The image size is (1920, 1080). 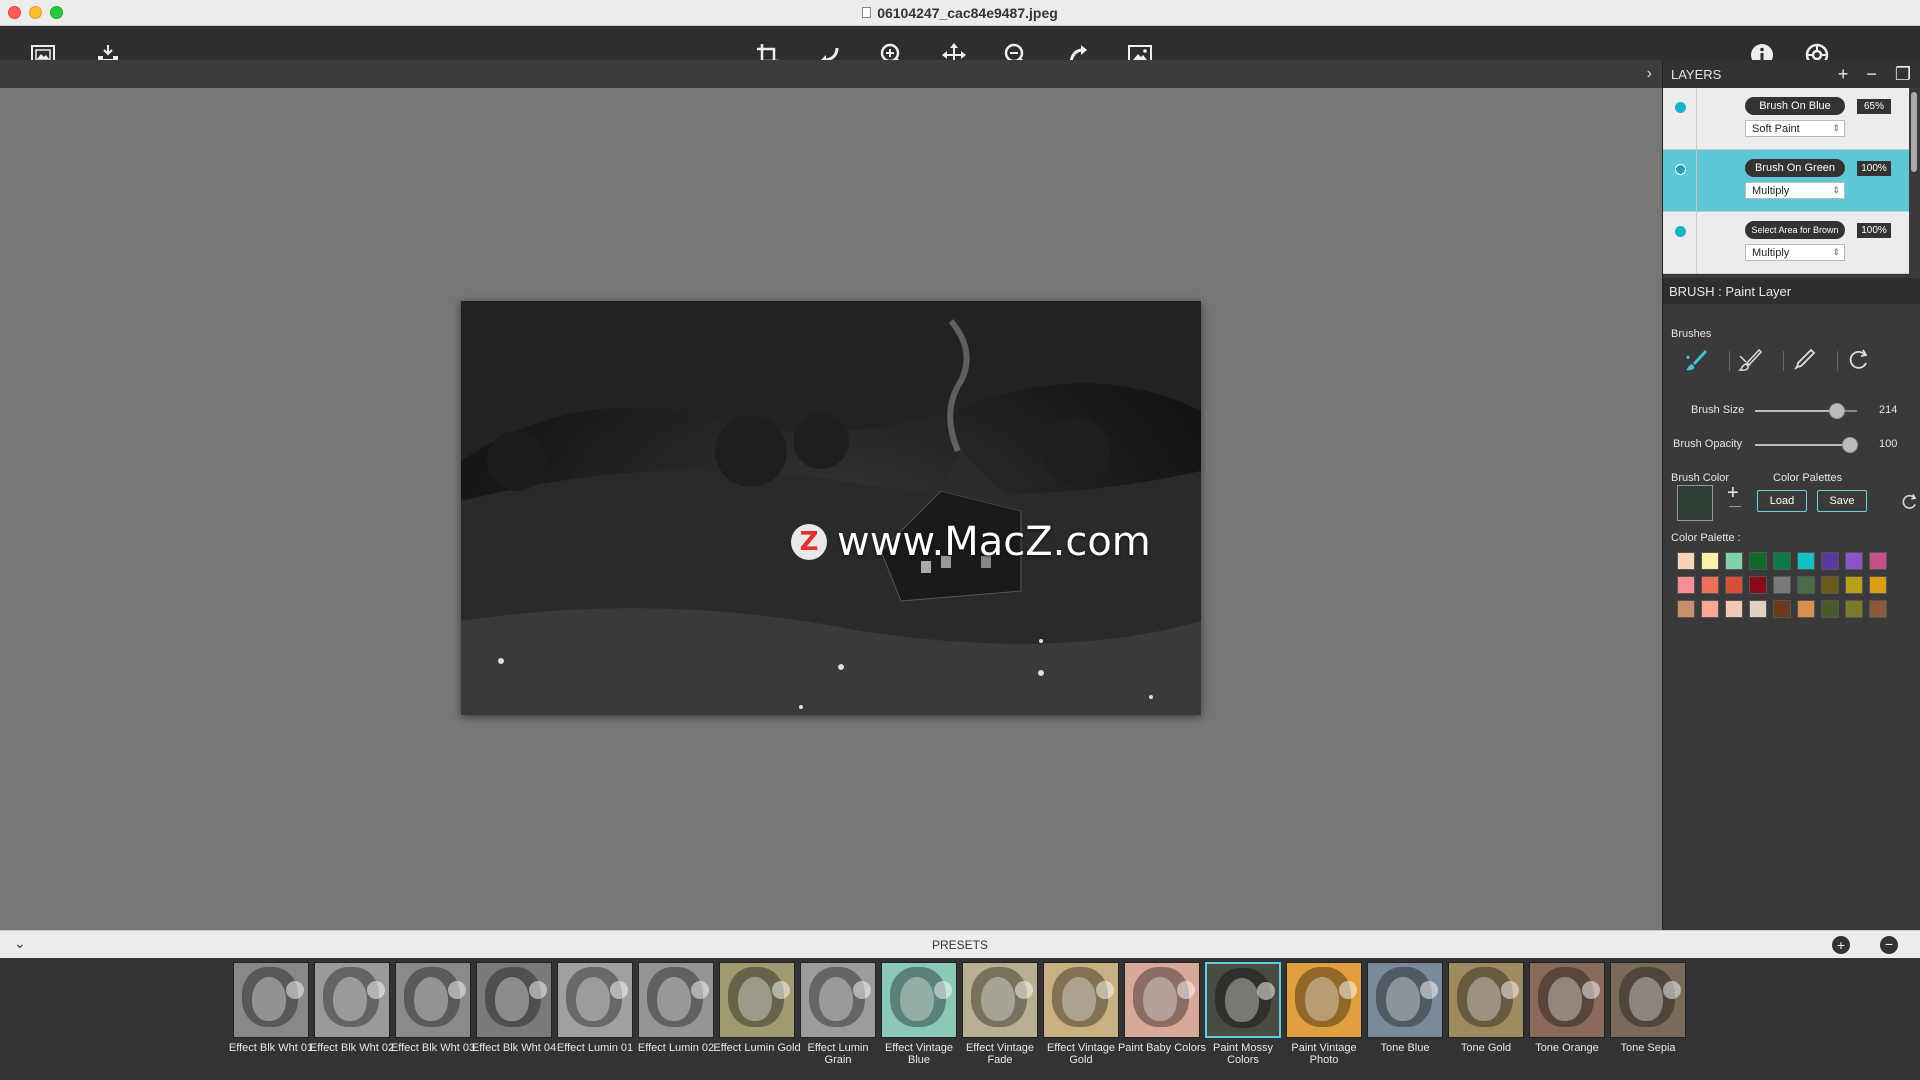 I want to click on brush-color-swatch, so click(x=1695, y=503).